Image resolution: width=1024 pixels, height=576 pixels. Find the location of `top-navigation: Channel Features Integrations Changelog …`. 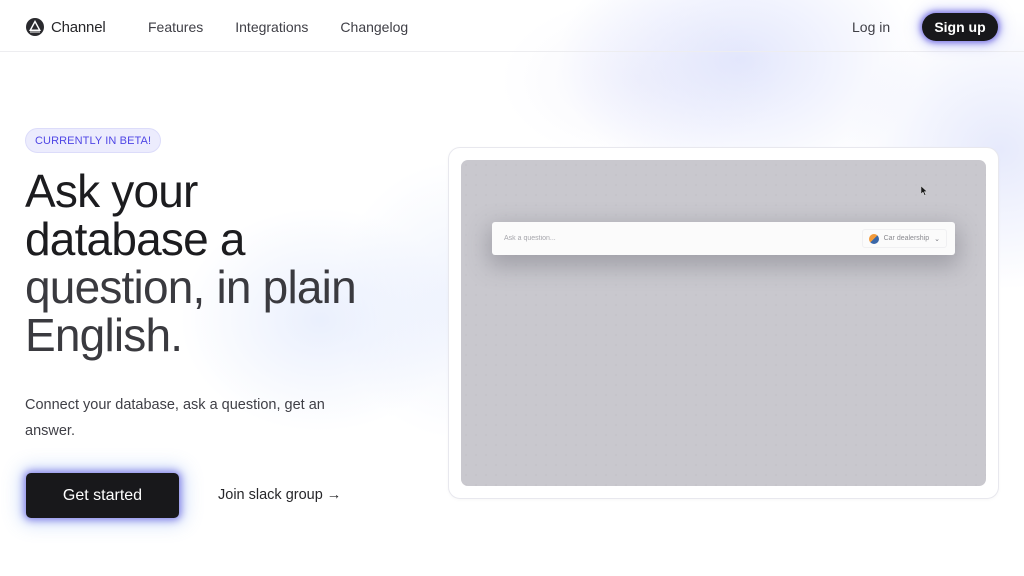

top-navigation: Channel Features Integrations Changelog … is located at coordinates (512, 26).